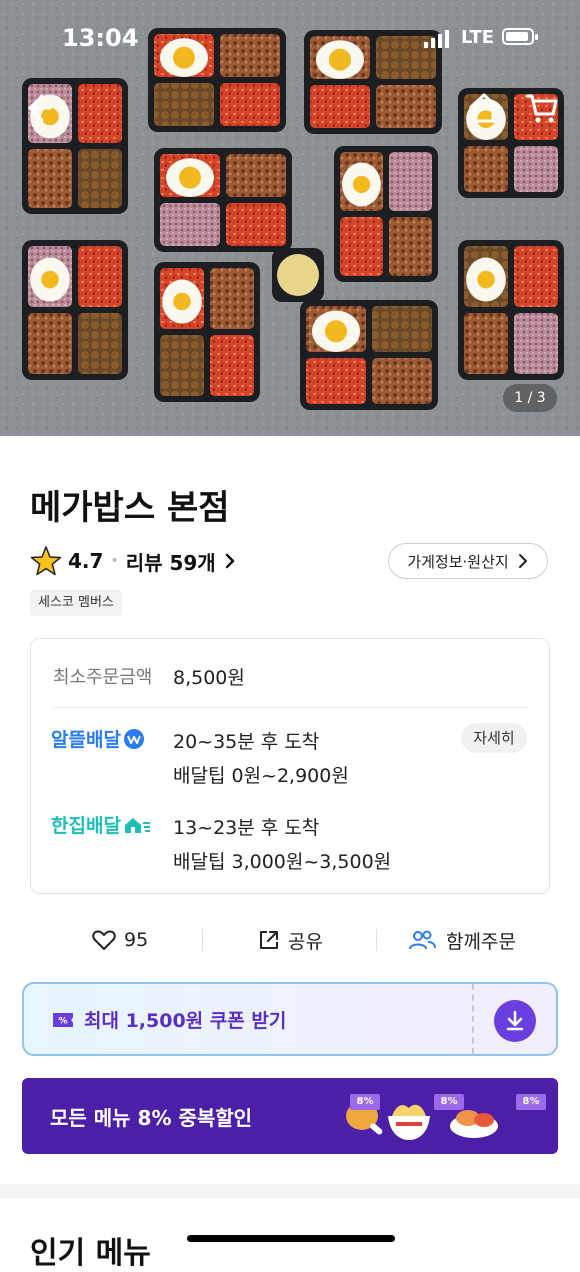  Describe the element at coordinates (542, 108) in the screenshot. I see `cart-icon` at that location.